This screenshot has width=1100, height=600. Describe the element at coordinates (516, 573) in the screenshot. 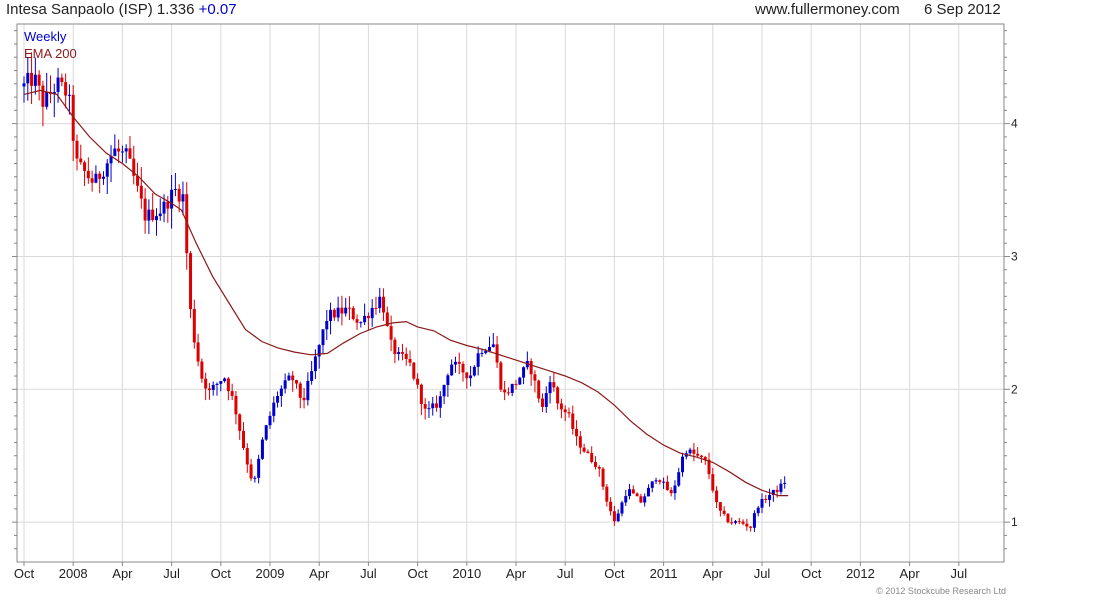

I see `x-tick-label: Apr` at that location.